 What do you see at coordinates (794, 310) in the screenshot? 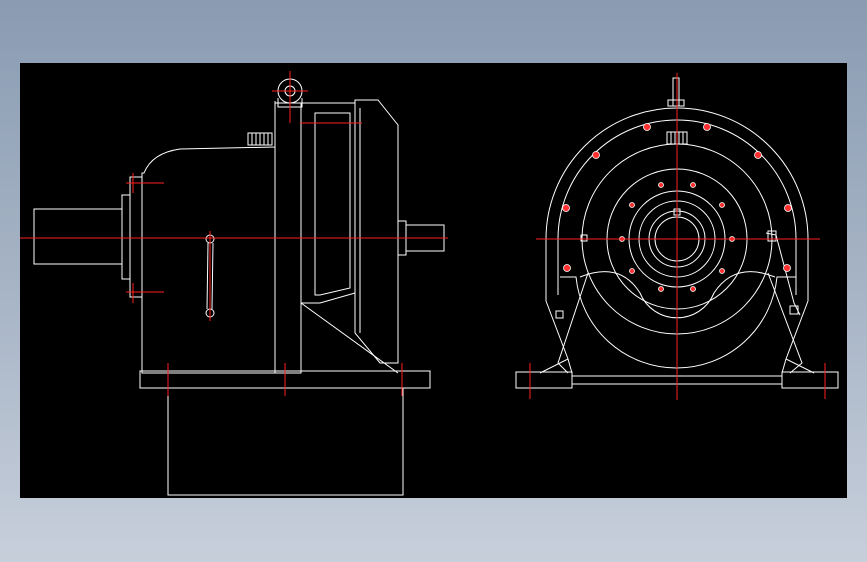
I see `right-bracket-bolt` at bounding box center [794, 310].